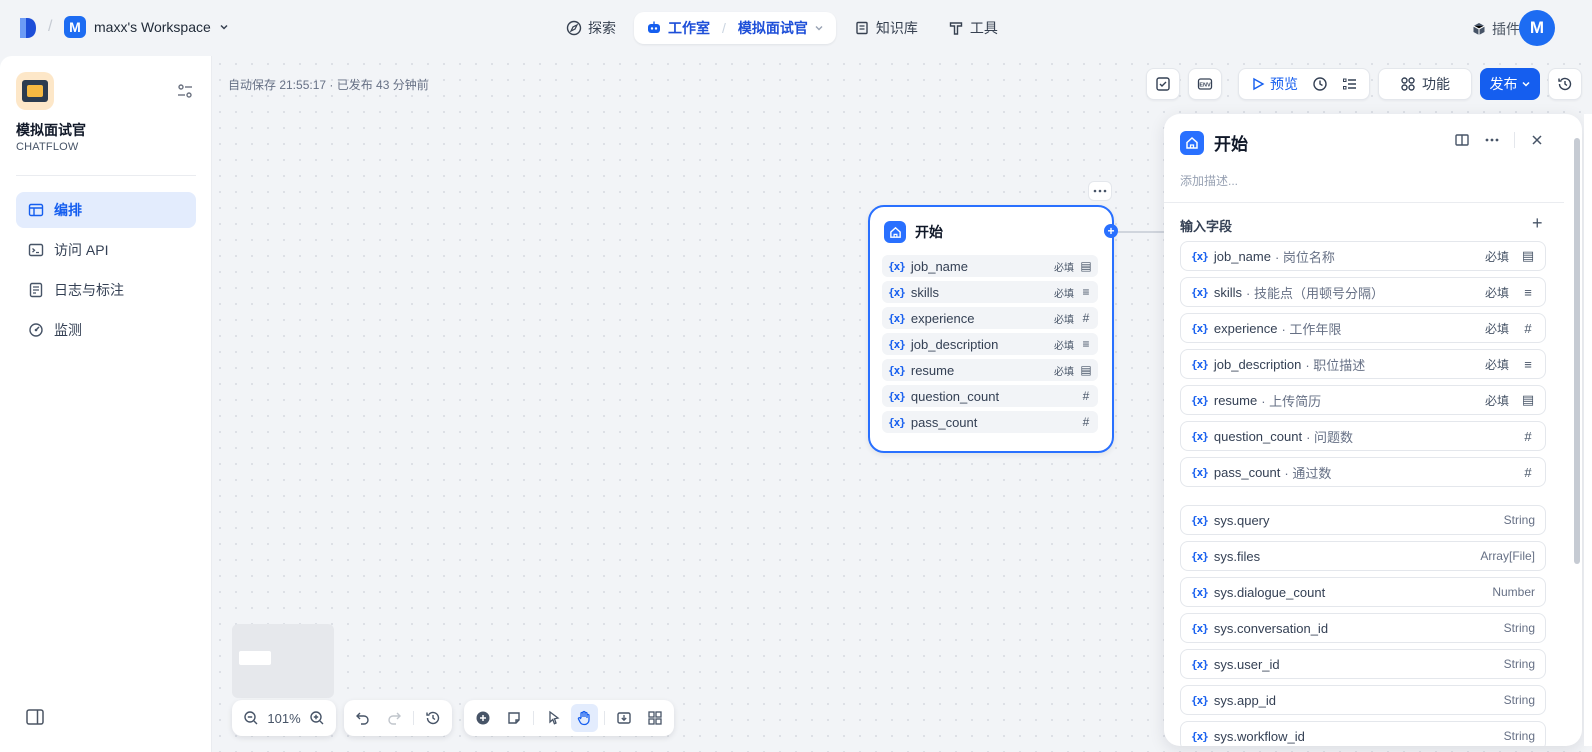  What do you see at coordinates (1537, 140) in the screenshot?
I see `close-icon` at bounding box center [1537, 140].